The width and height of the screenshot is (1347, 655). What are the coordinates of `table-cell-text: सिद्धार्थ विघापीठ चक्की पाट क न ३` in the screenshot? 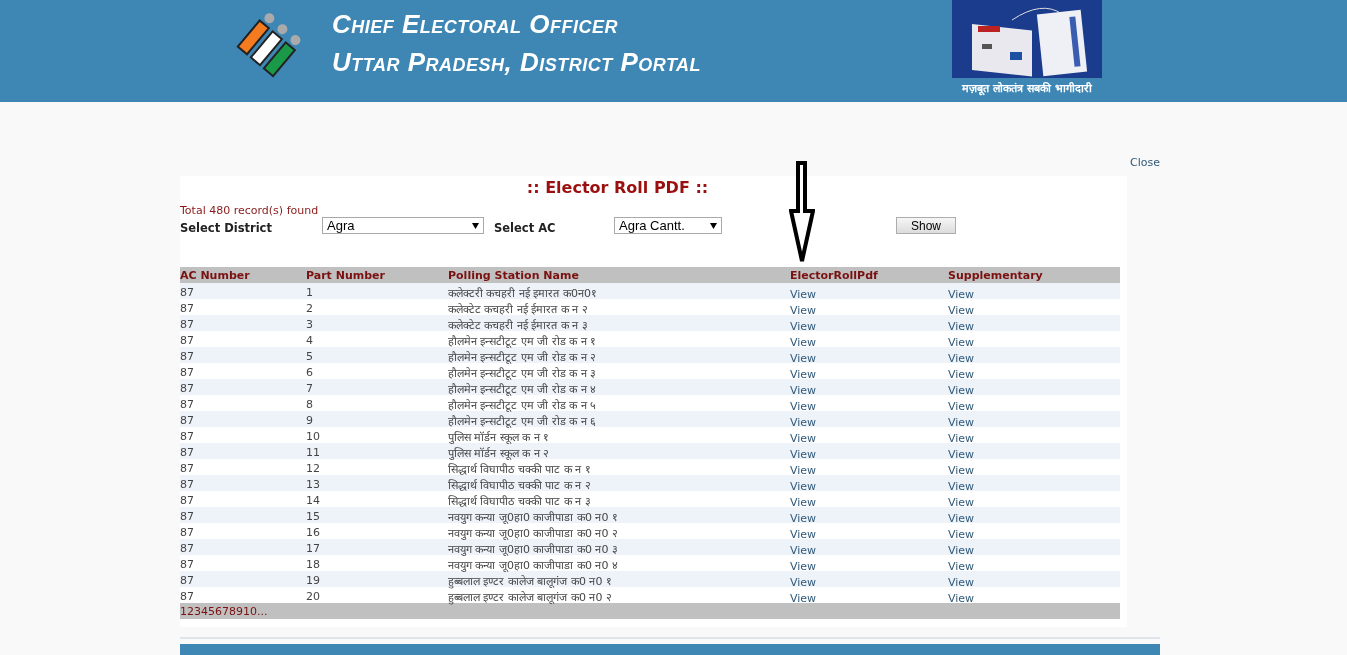 It's located at (520, 501).